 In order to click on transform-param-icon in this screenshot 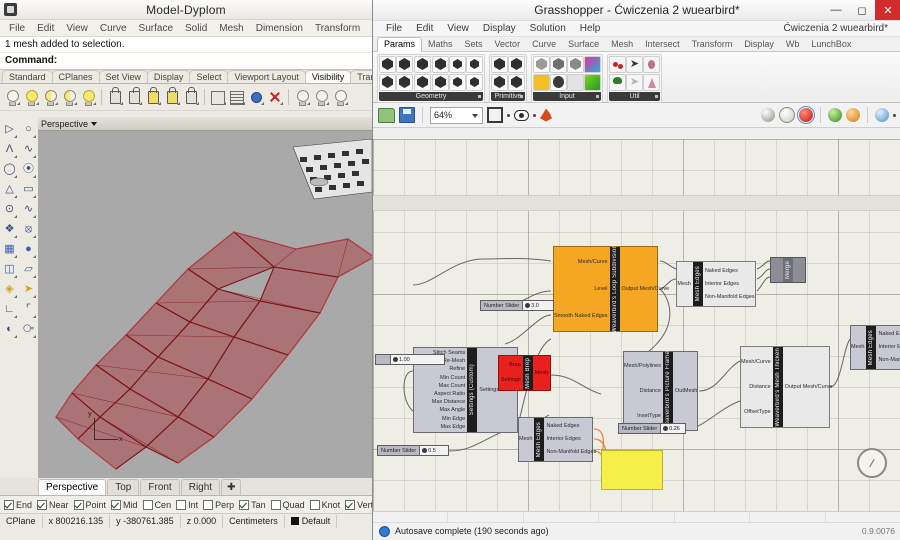, I will do `click(474, 82)`.